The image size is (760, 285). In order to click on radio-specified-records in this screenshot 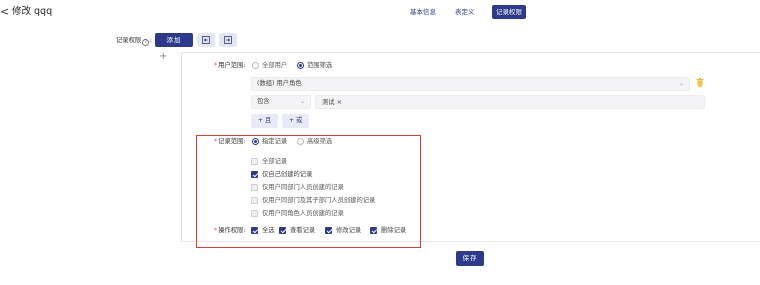, I will do `click(255, 141)`.